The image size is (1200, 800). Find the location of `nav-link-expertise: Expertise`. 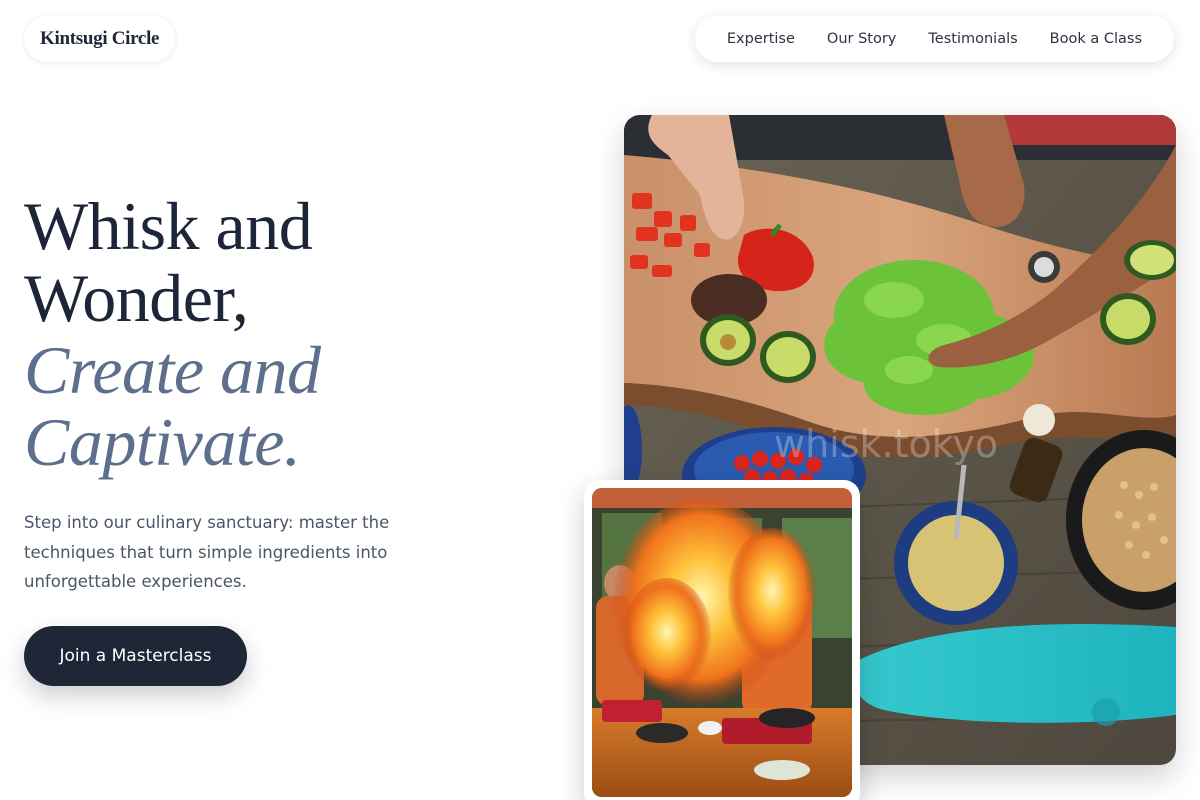

nav-link-expertise: Expertise is located at coordinates (761, 39).